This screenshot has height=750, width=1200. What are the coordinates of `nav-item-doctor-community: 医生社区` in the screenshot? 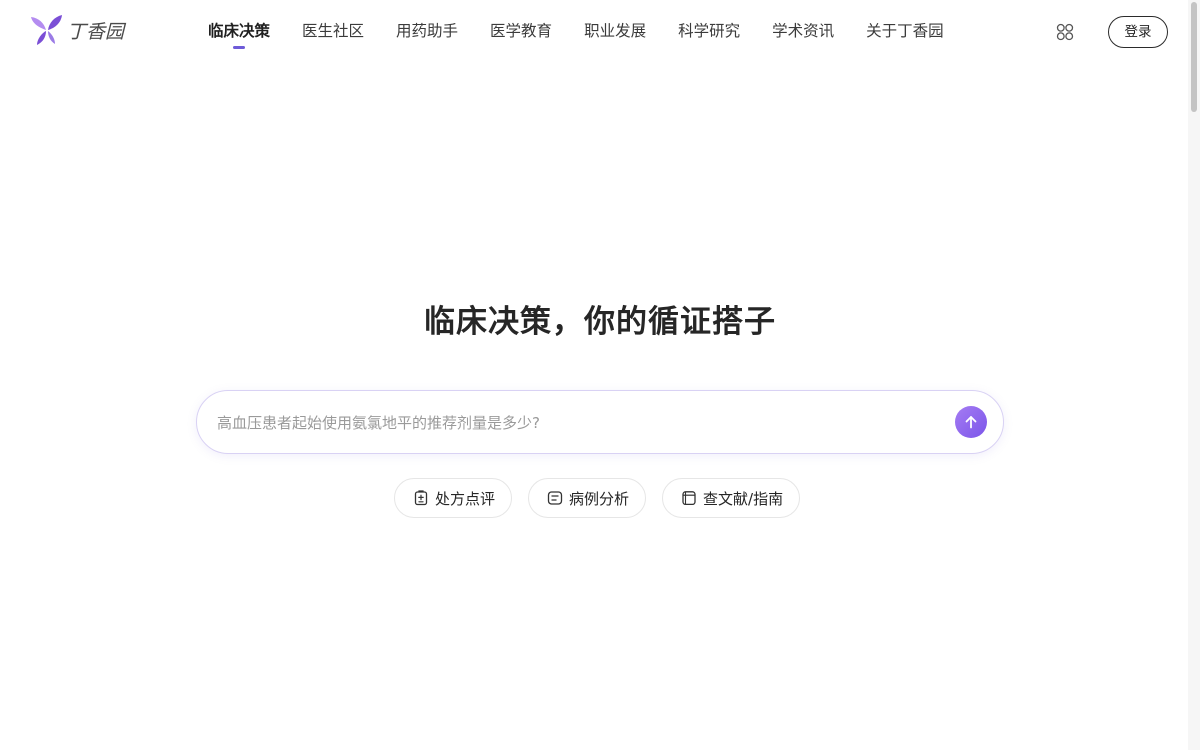 It's located at (333, 31).